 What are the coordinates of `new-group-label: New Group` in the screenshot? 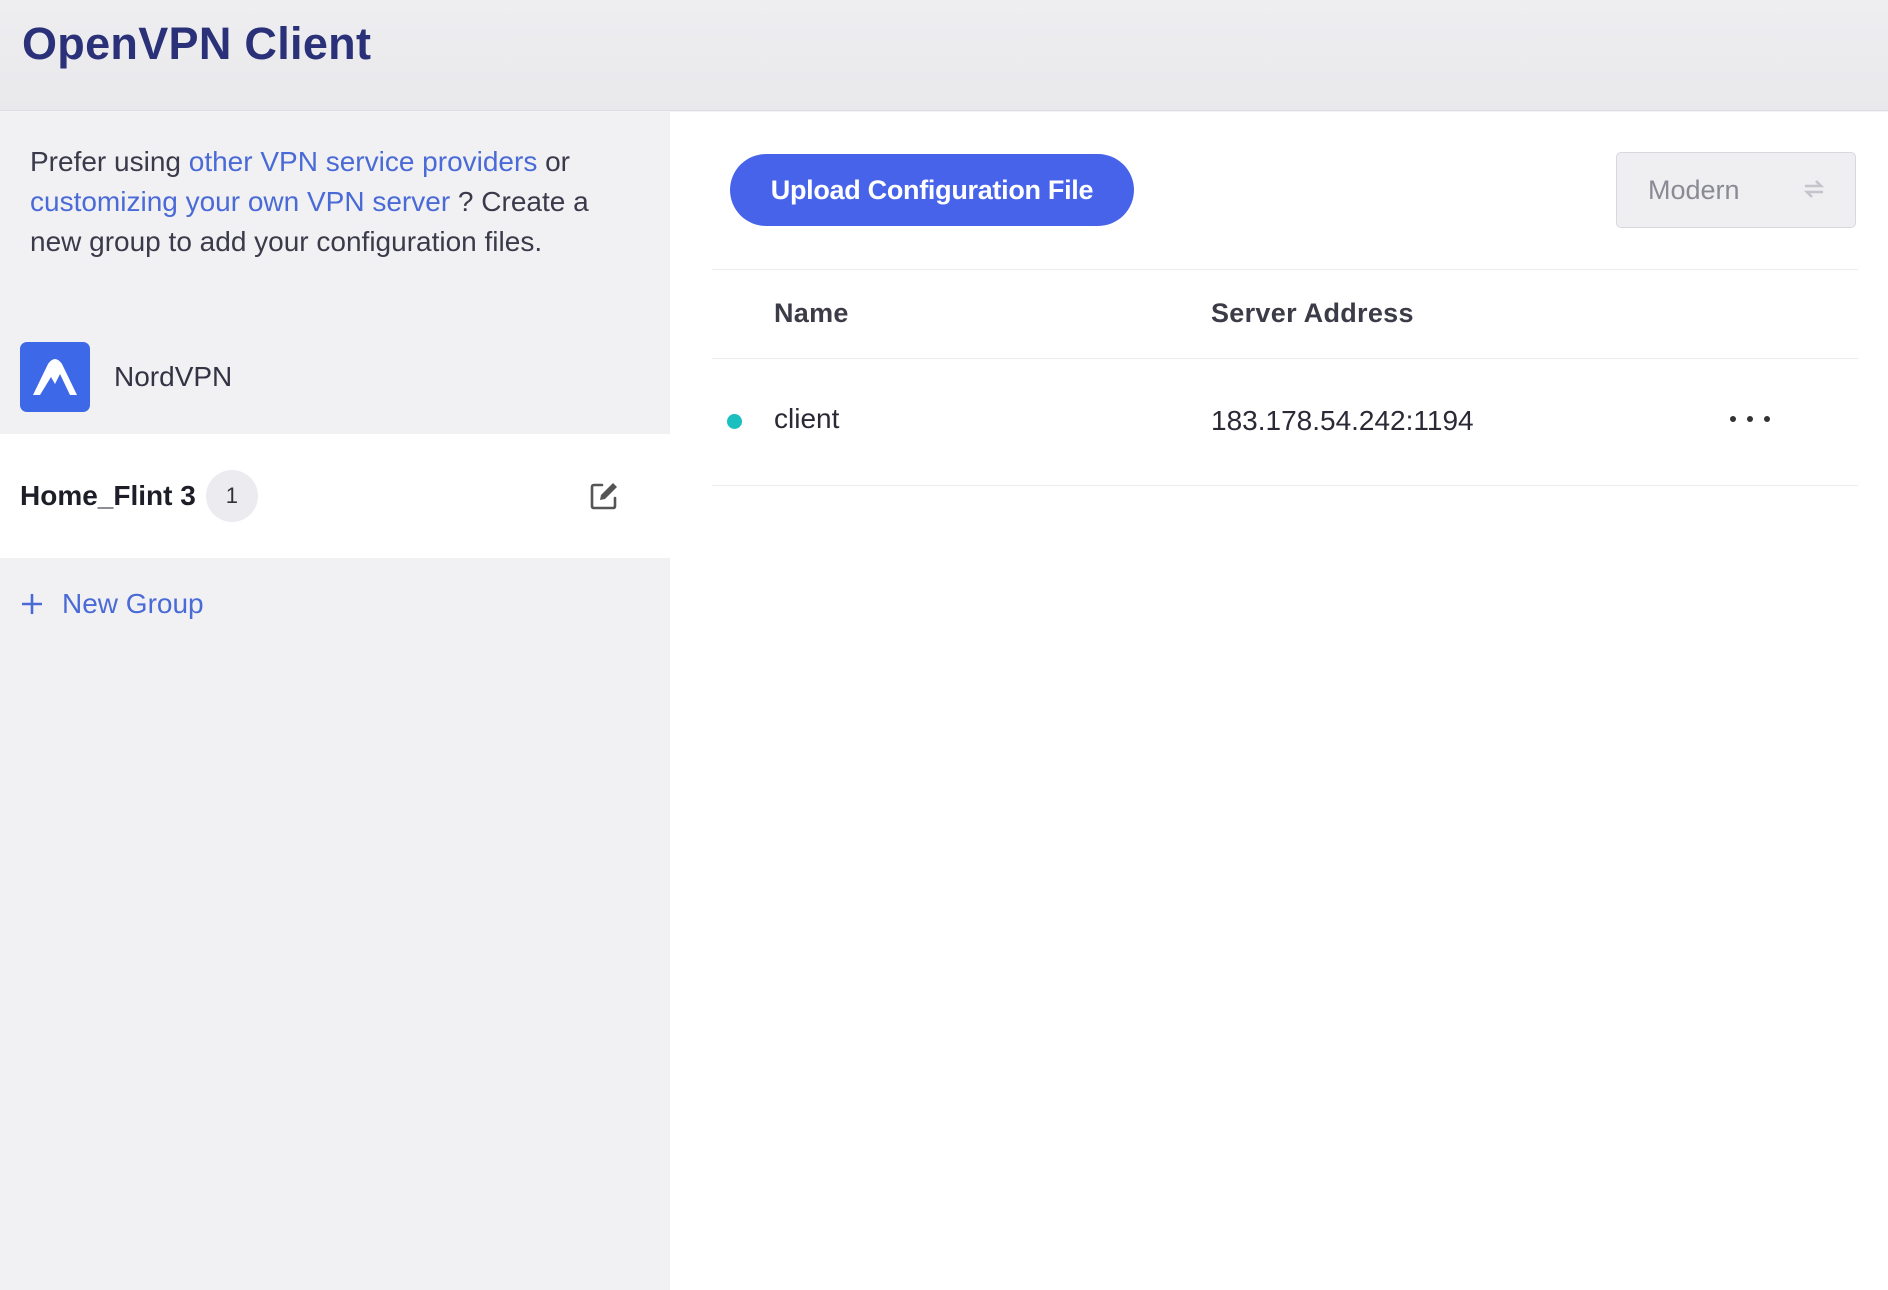 It's located at (133, 603).